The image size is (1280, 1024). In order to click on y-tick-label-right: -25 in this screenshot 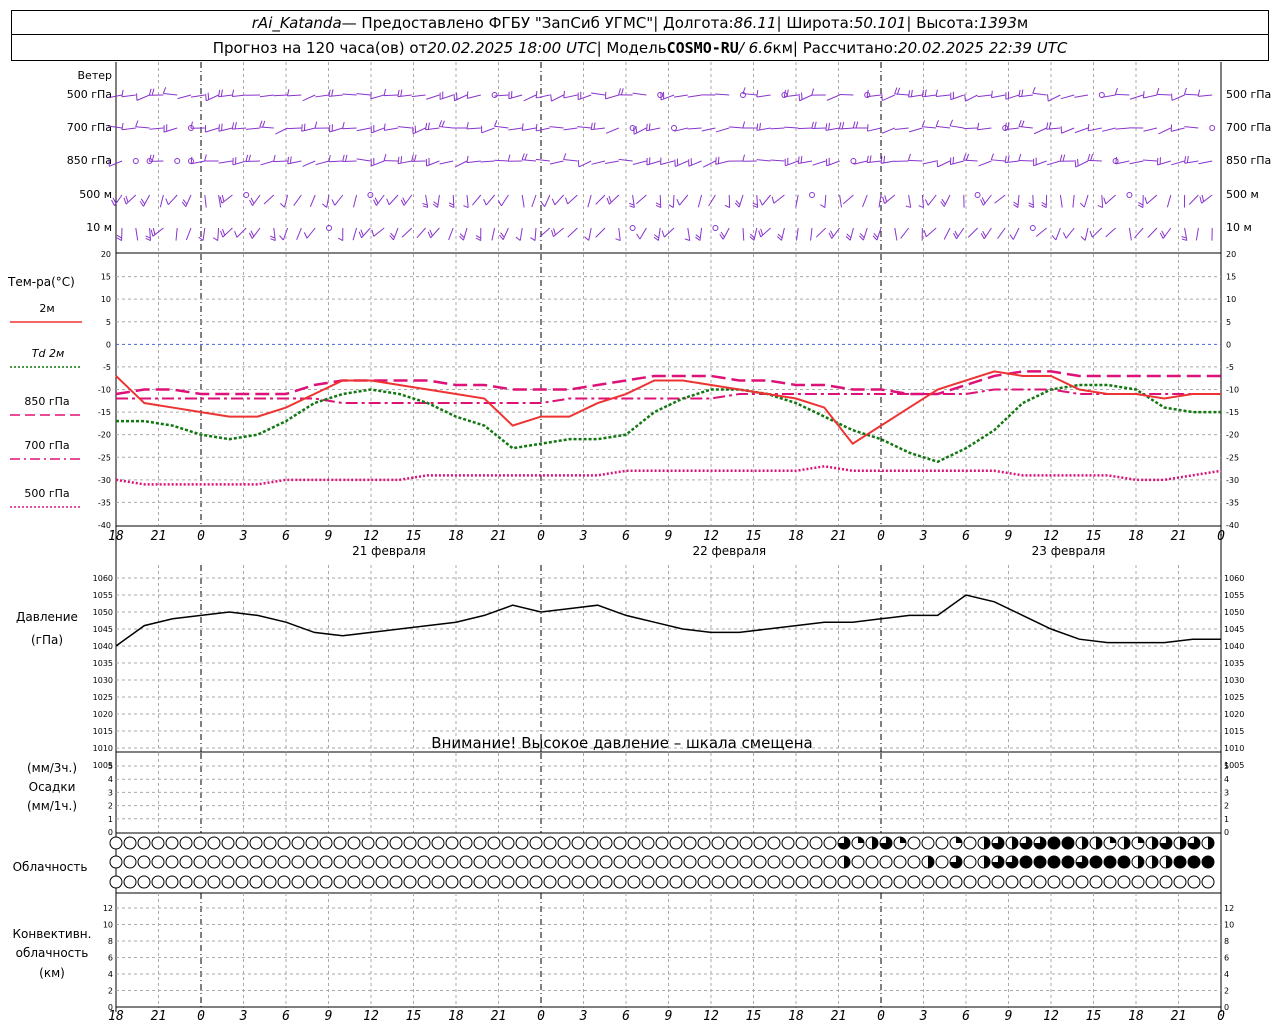, I will do `click(1232, 457)`.